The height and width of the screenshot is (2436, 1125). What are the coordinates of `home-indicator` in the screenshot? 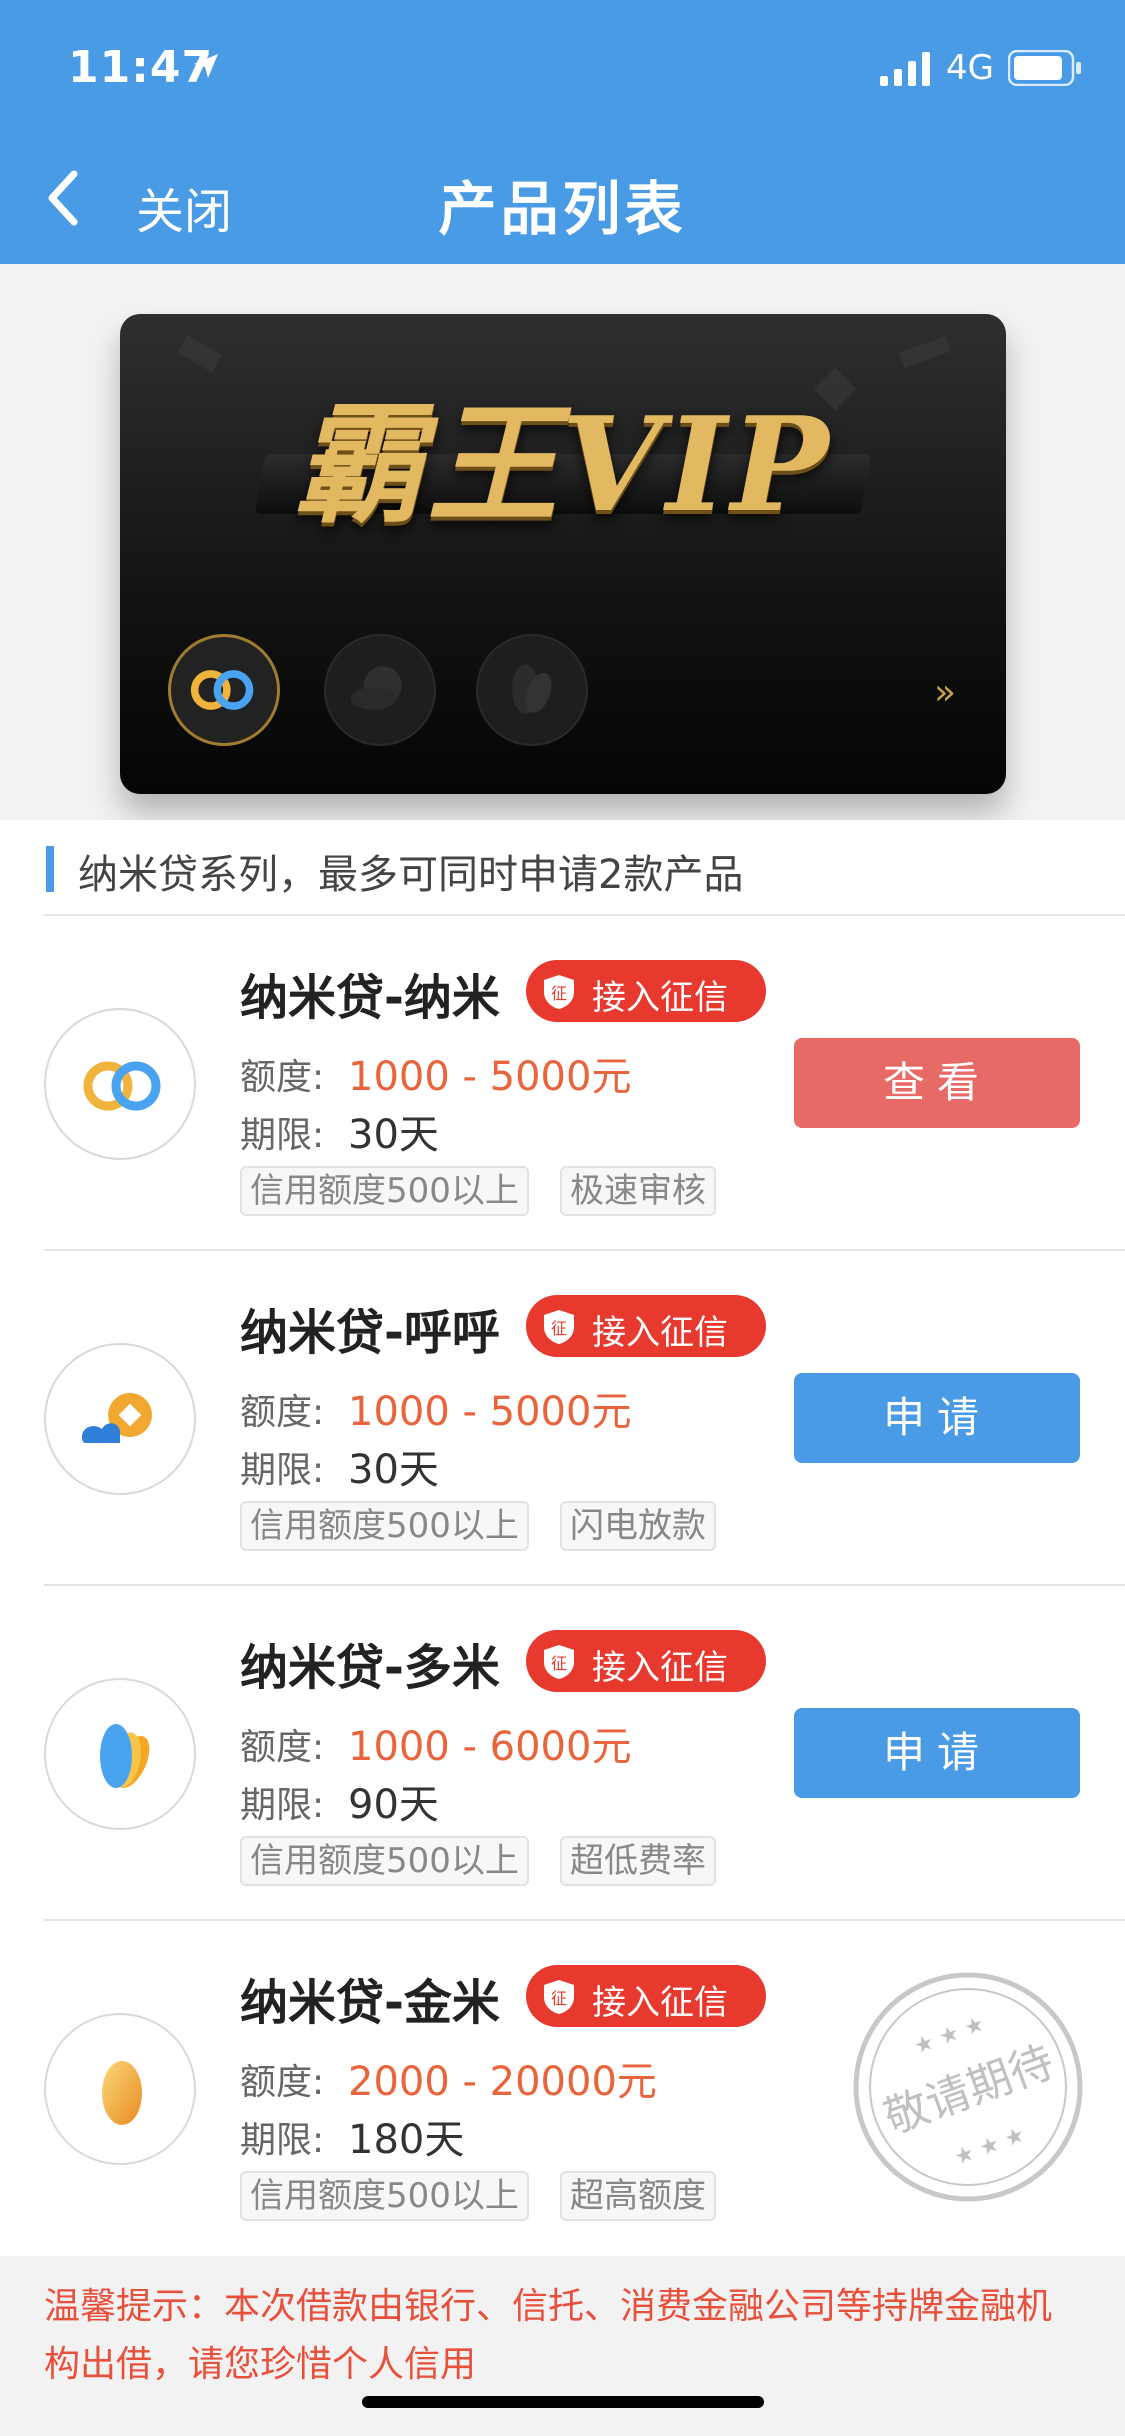 It's located at (563, 2402).